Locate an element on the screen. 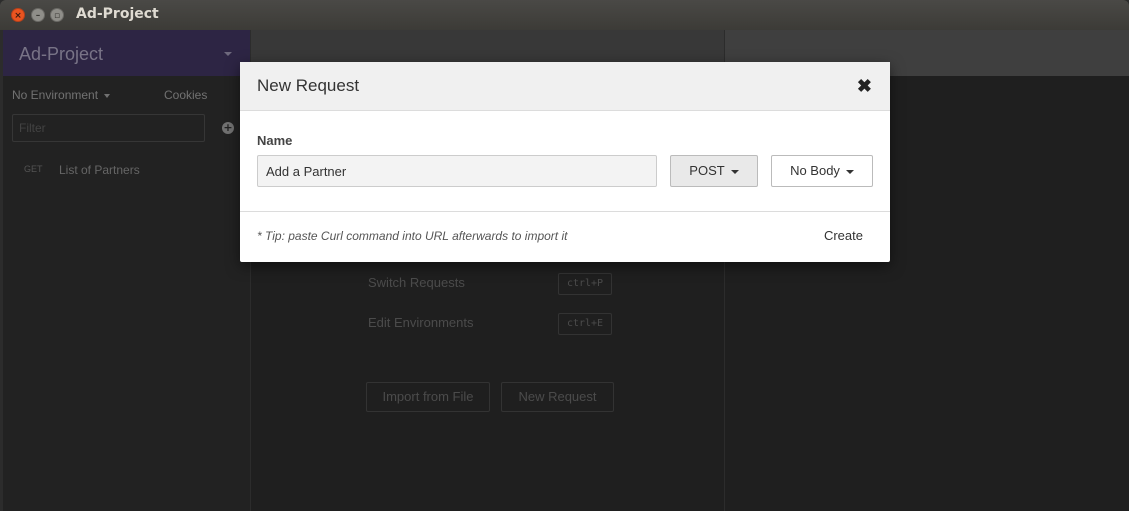 The height and width of the screenshot is (511, 1129). window-minimize-icon: – is located at coordinates (38, 15).